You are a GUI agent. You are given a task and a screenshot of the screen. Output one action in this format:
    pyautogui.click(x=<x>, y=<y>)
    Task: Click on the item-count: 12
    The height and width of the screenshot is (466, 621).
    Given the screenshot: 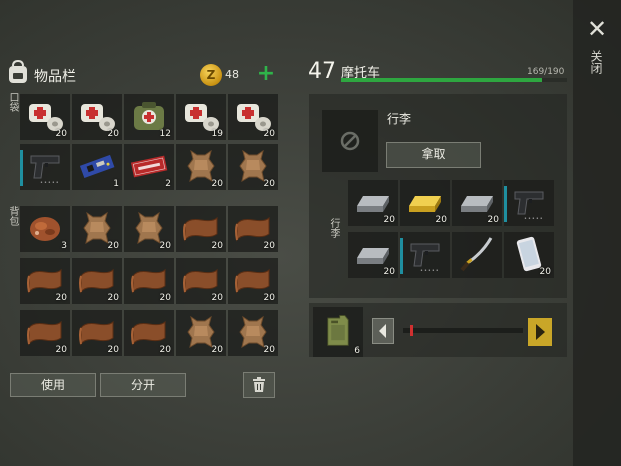 What is the action you would take?
    pyautogui.click(x=165, y=134)
    